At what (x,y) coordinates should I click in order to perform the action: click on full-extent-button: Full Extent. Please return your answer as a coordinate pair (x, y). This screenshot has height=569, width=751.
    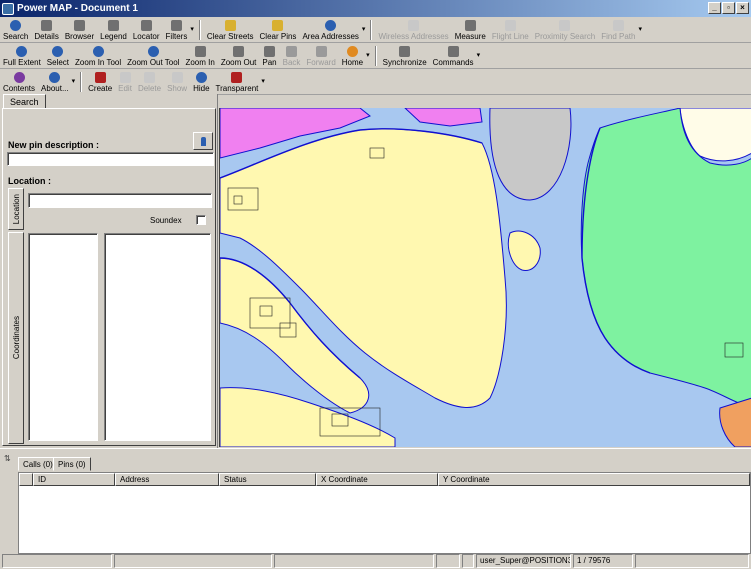
    Looking at the image, I should click on (22, 55).